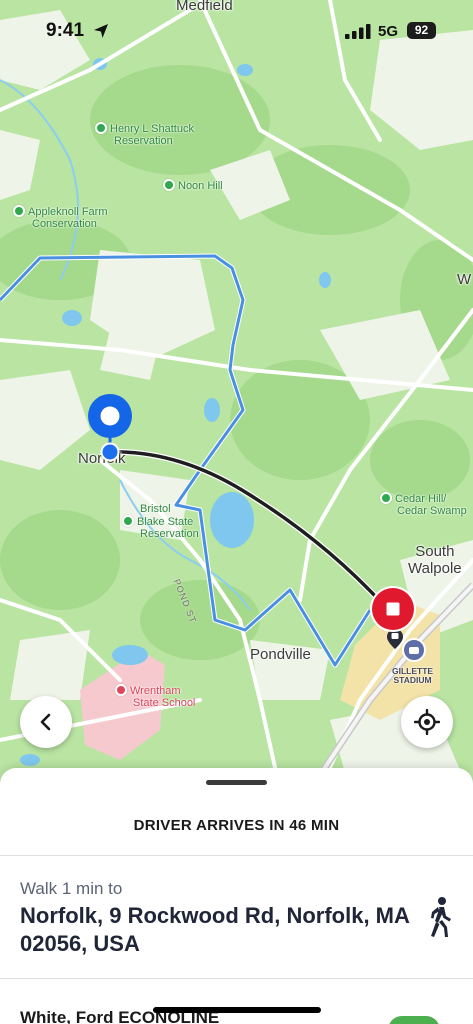 The image size is (473, 1024). Describe the element at coordinates (68, 212) in the screenshot. I see `park-label: Appleknoll Farm` at that location.